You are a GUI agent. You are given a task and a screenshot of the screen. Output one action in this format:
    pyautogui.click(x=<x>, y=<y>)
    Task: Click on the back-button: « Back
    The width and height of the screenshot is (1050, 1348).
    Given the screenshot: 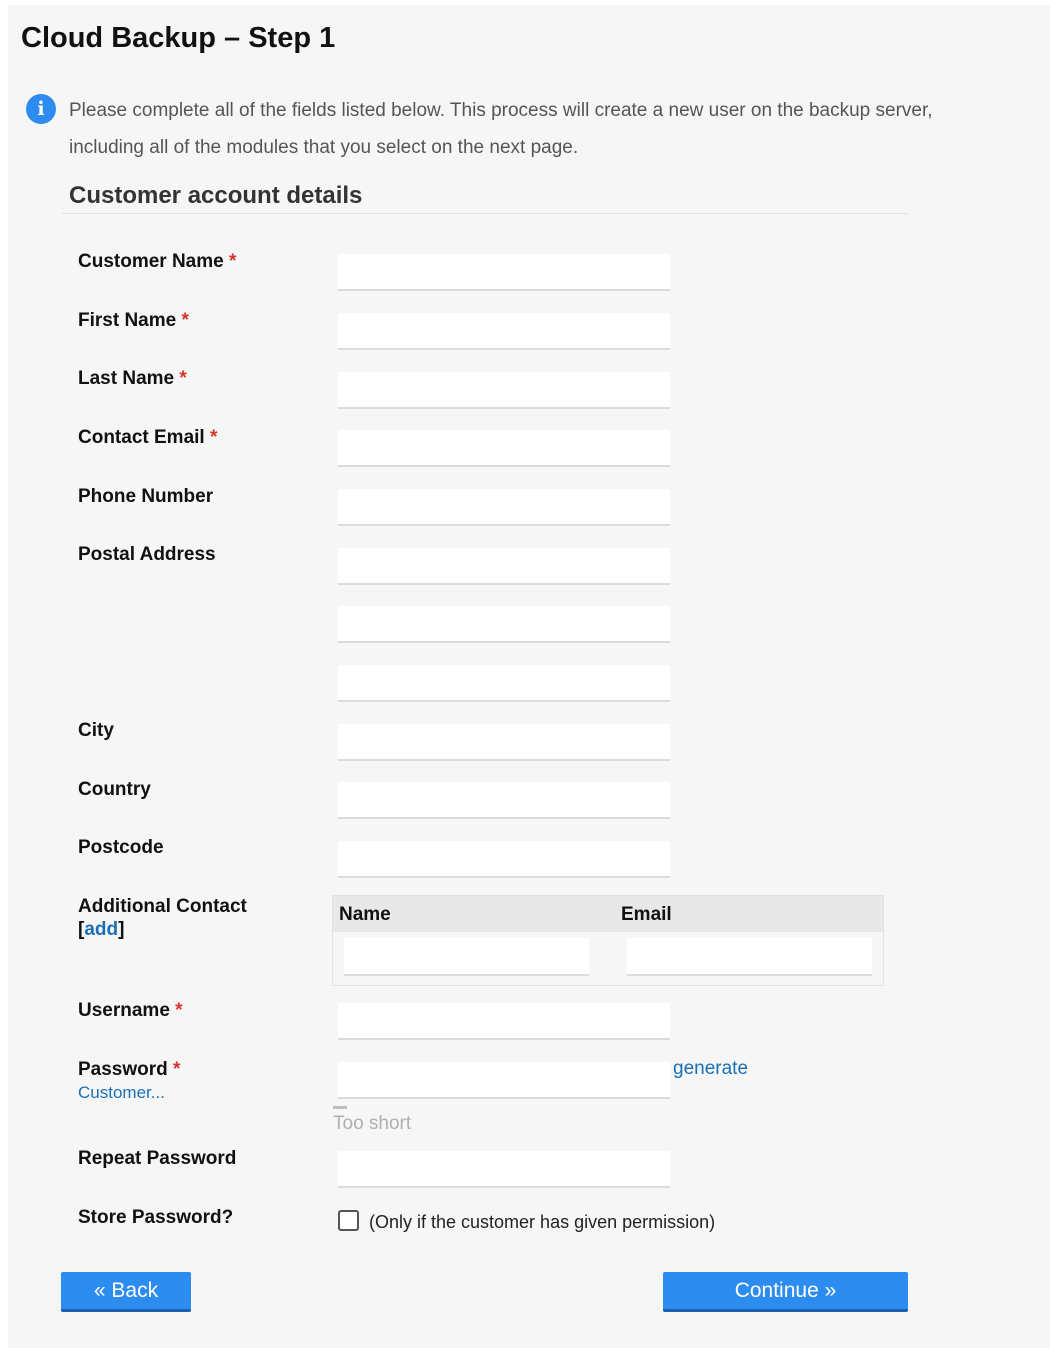 What is the action you would take?
    pyautogui.click(x=126, y=1292)
    